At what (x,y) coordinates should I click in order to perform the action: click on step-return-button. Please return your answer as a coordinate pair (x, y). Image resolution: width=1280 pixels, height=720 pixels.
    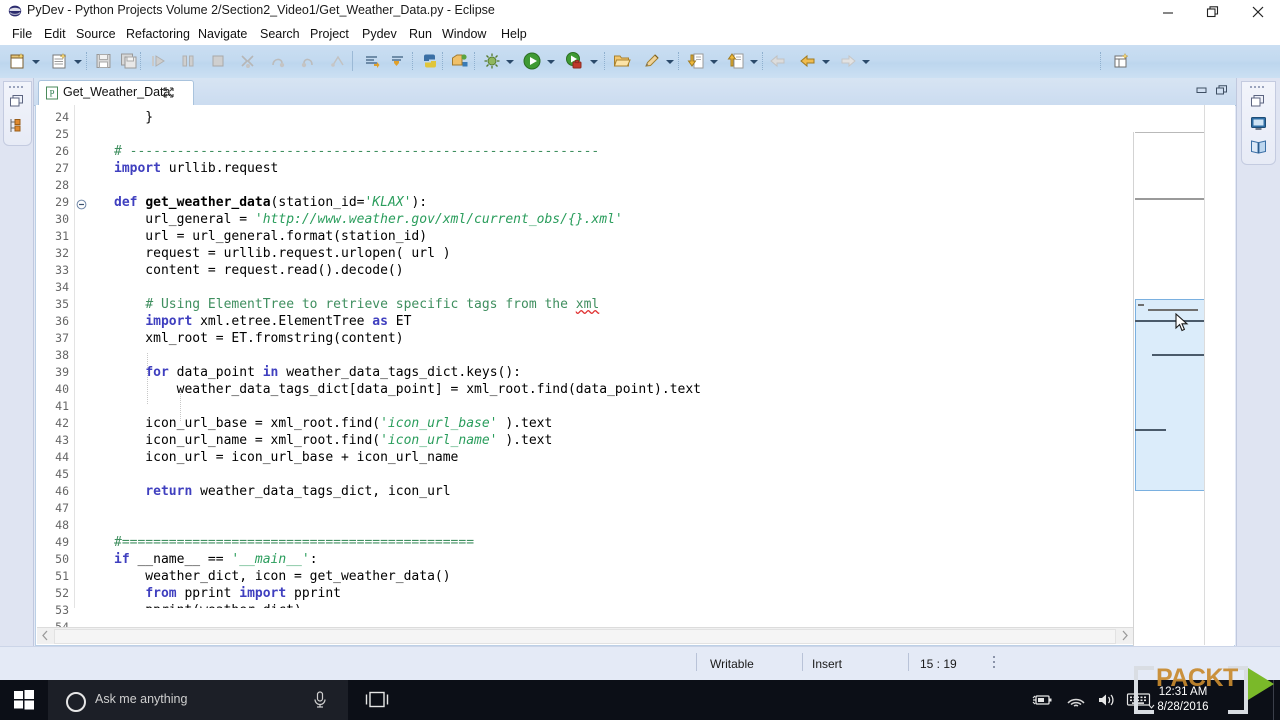
    Looking at the image, I should click on (308, 61).